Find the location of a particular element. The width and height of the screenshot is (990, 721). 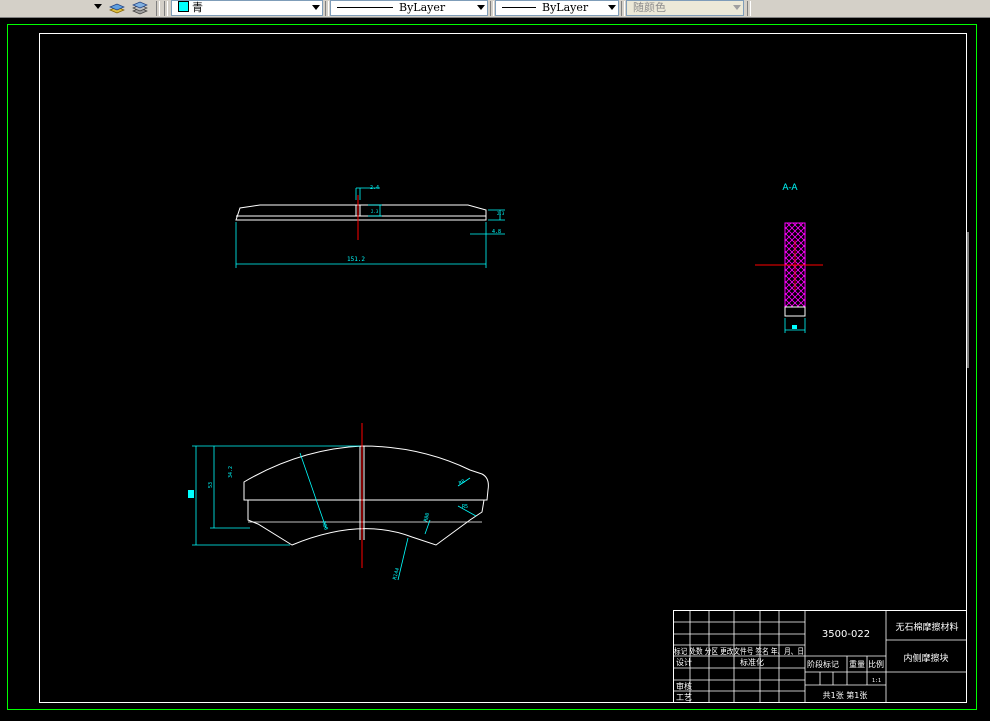

plotstyle-dropdown: 随颜色 is located at coordinates (685, 8).